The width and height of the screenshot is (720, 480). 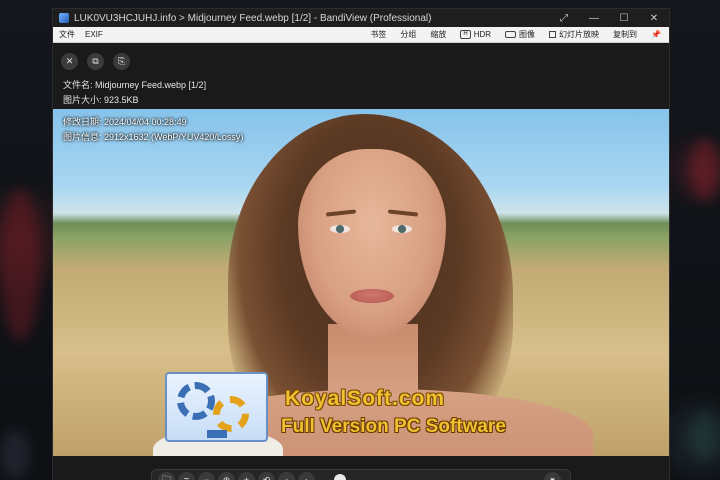 I want to click on copy-icon: ⧉, so click(x=95, y=61).